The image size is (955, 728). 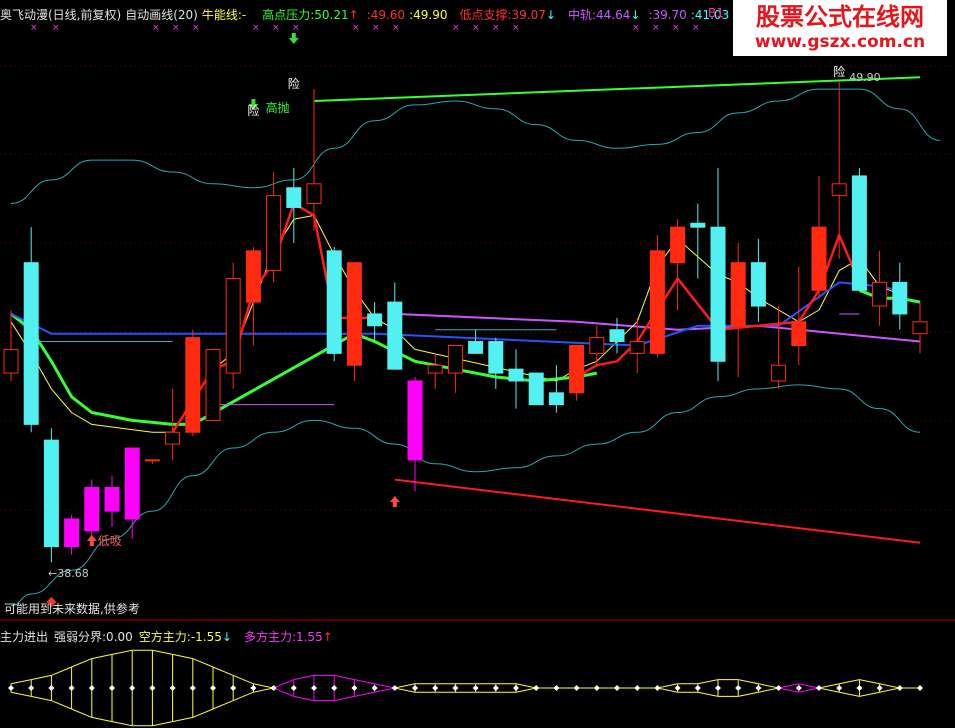 What do you see at coordinates (61, 15) in the screenshot?
I see `chart-title: 奥飞动漫(日线,前复权)` at bounding box center [61, 15].